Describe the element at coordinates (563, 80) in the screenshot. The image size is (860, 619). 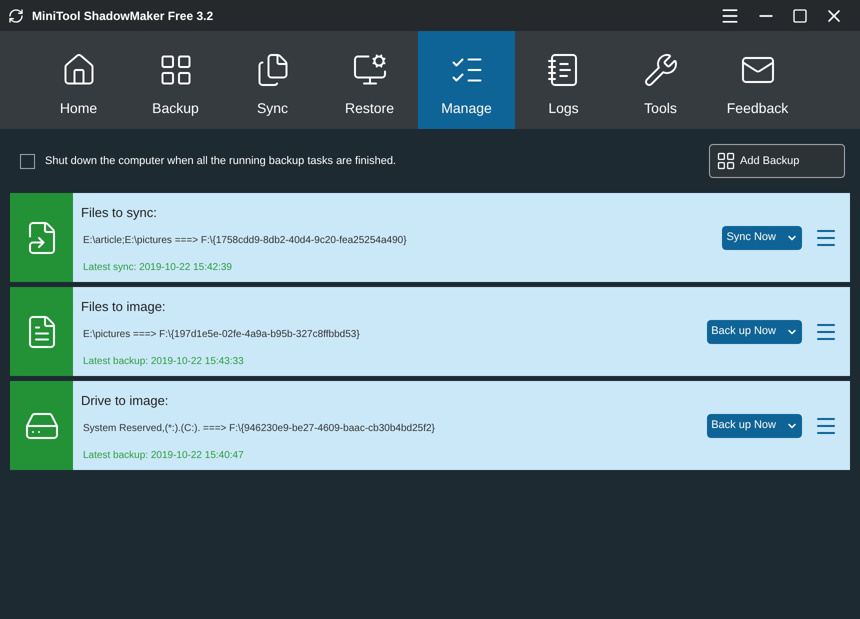
I see `nav-tab: Logs` at that location.